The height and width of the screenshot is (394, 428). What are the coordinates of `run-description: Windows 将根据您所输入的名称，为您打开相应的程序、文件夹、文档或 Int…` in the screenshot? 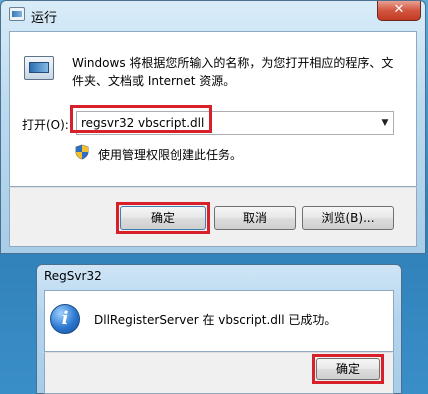 It's located at (233, 72).